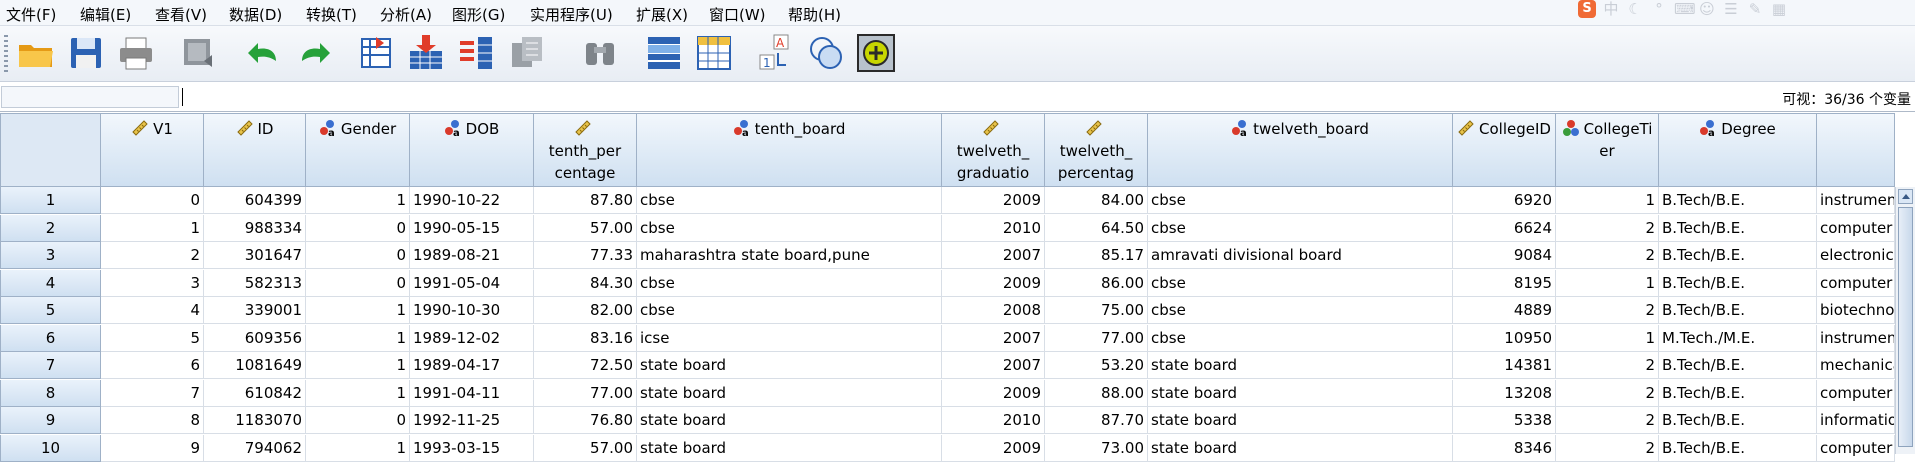 This screenshot has height=462, width=1915. What do you see at coordinates (993, 310) in the screenshot?
I see `data-cell: 2008` at bounding box center [993, 310].